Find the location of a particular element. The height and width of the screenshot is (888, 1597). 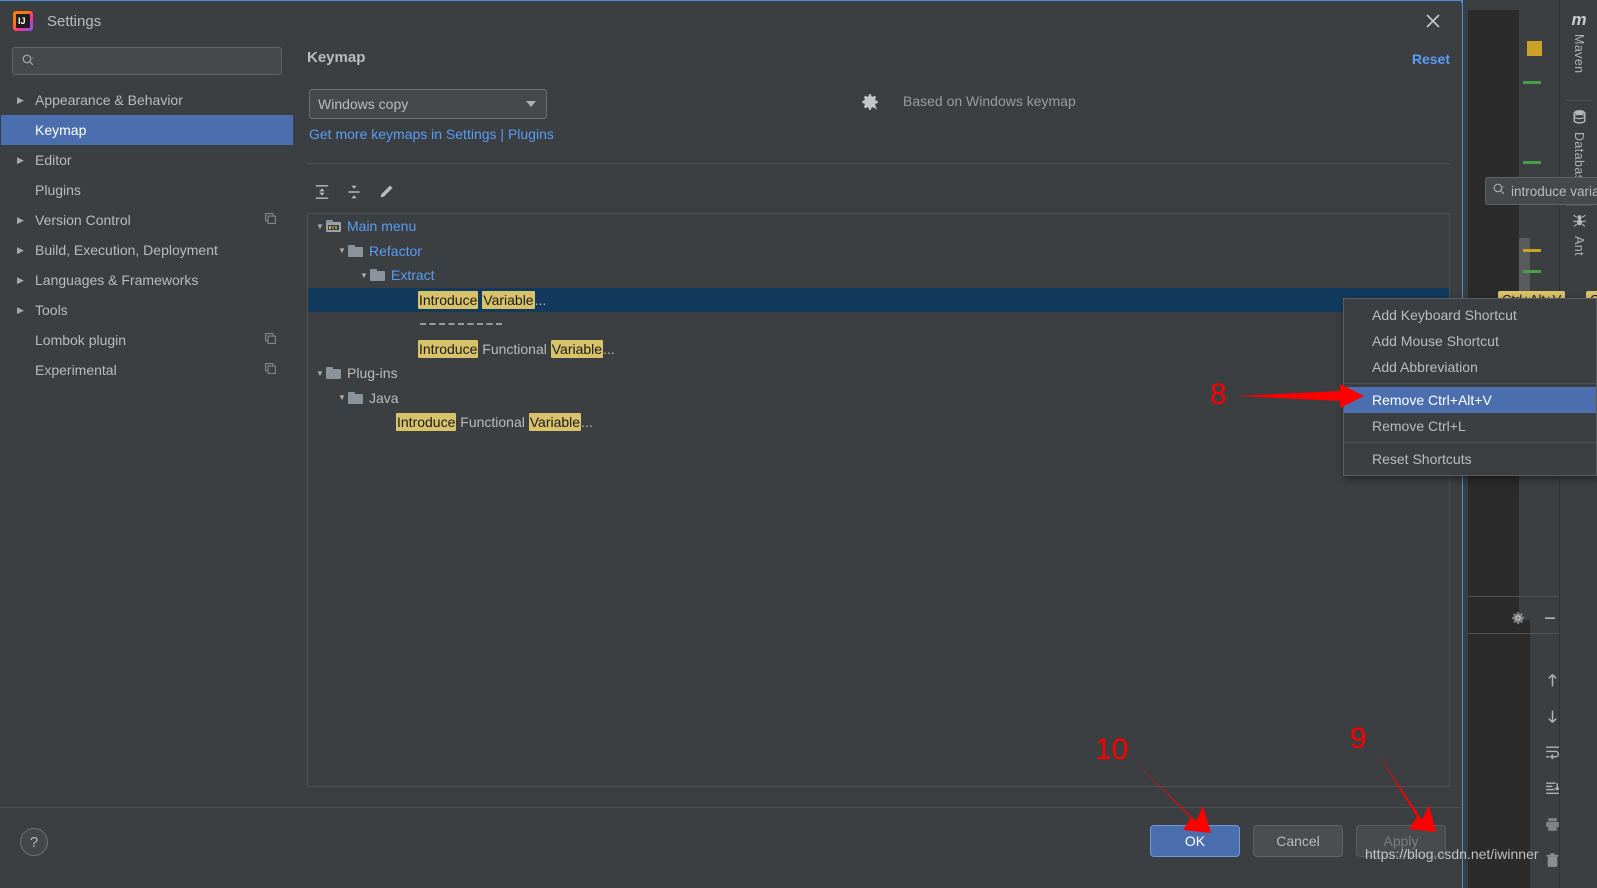

keymap-based-on-label: Based on Windows keymap is located at coordinates (989, 101).